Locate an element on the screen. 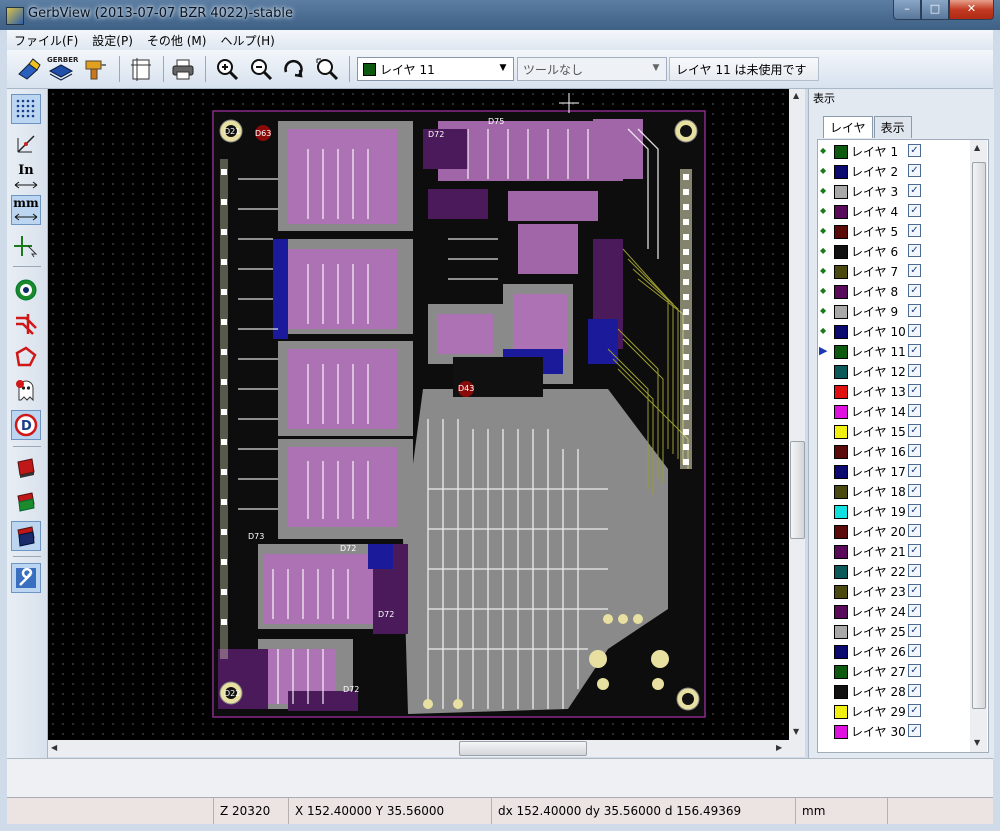 This screenshot has height=831, width=1000. layer-name: レイヤ 18 is located at coordinates (878, 491).